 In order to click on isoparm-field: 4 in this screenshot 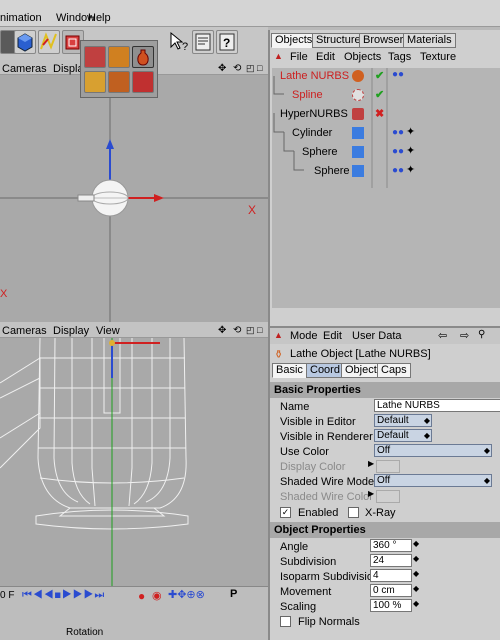, I will do `click(391, 575)`.